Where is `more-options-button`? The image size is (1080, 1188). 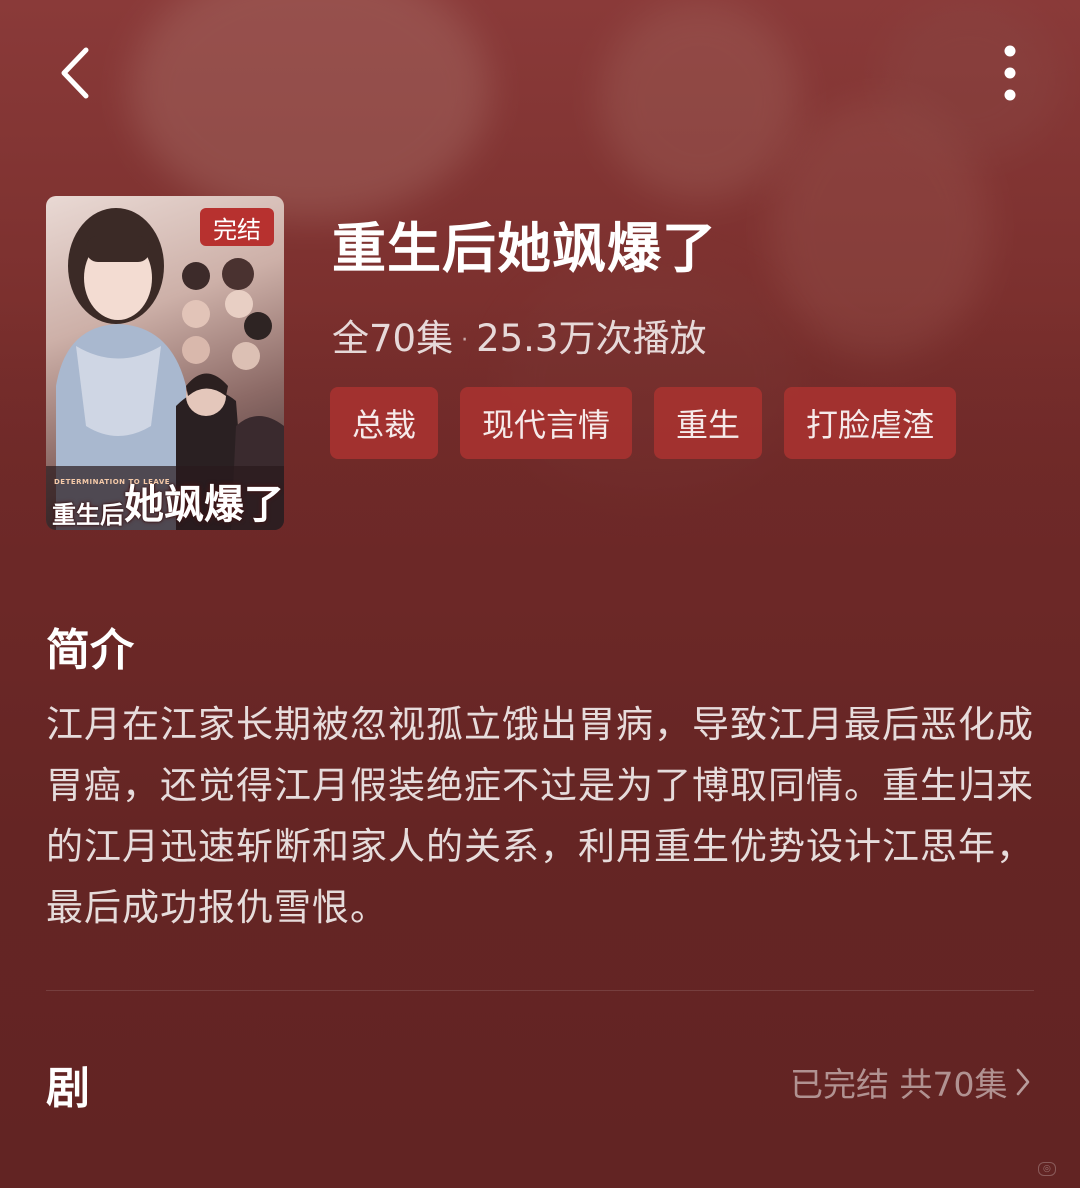 more-options-button is located at coordinates (1010, 75).